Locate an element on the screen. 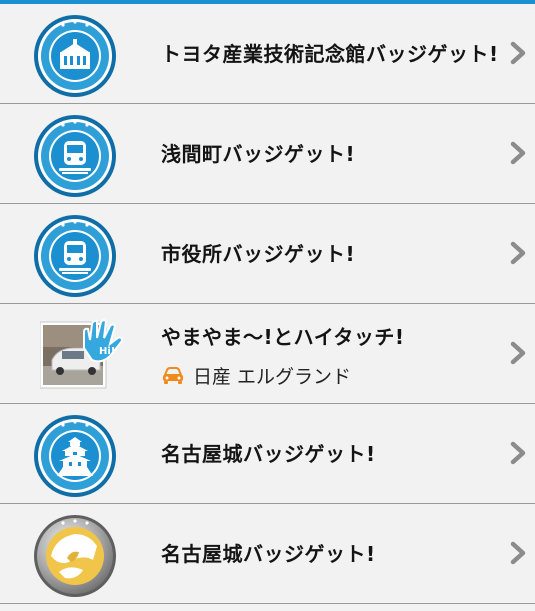  item-title: トヨタ産業技術記念館バッジゲット! is located at coordinates (330, 54).